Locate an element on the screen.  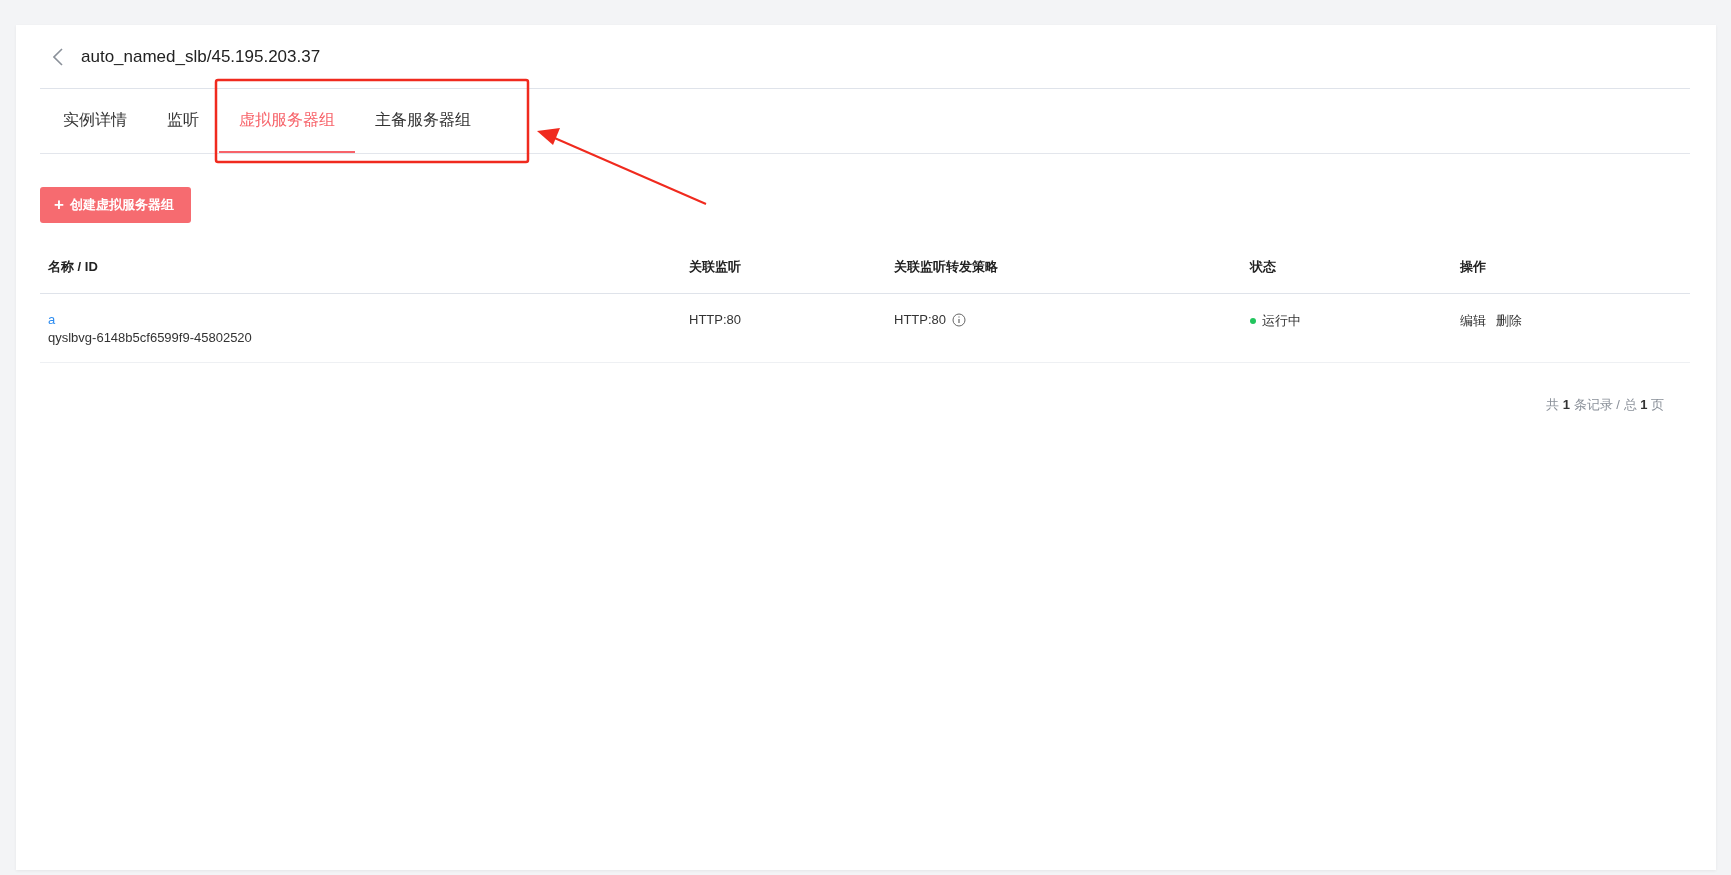
info-icon is located at coordinates (959, 319).